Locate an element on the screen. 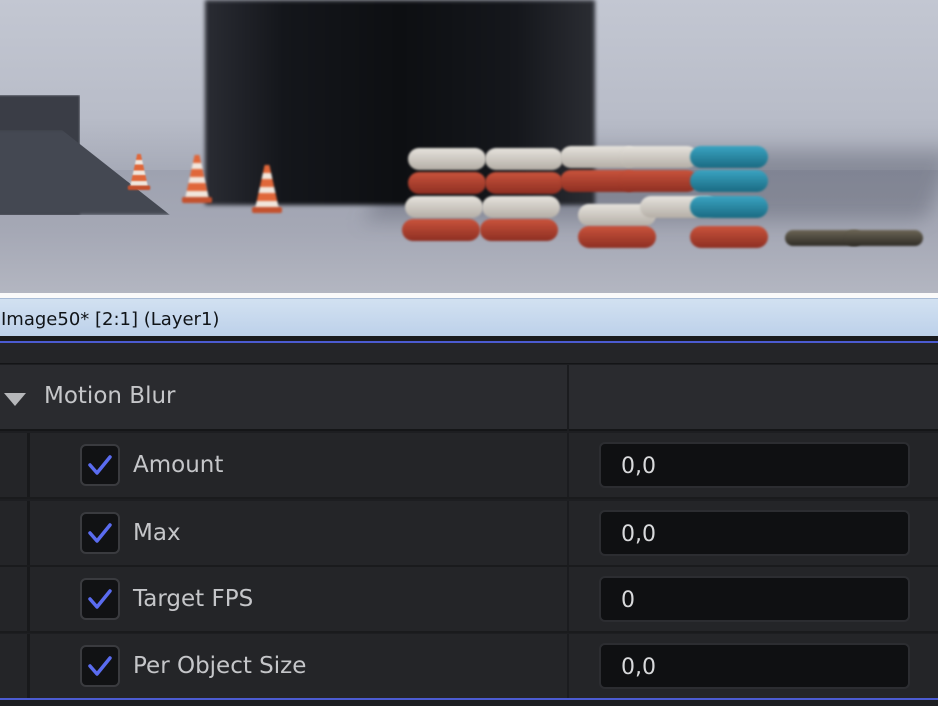  max-checkbox is located at coordinates (100, 533).